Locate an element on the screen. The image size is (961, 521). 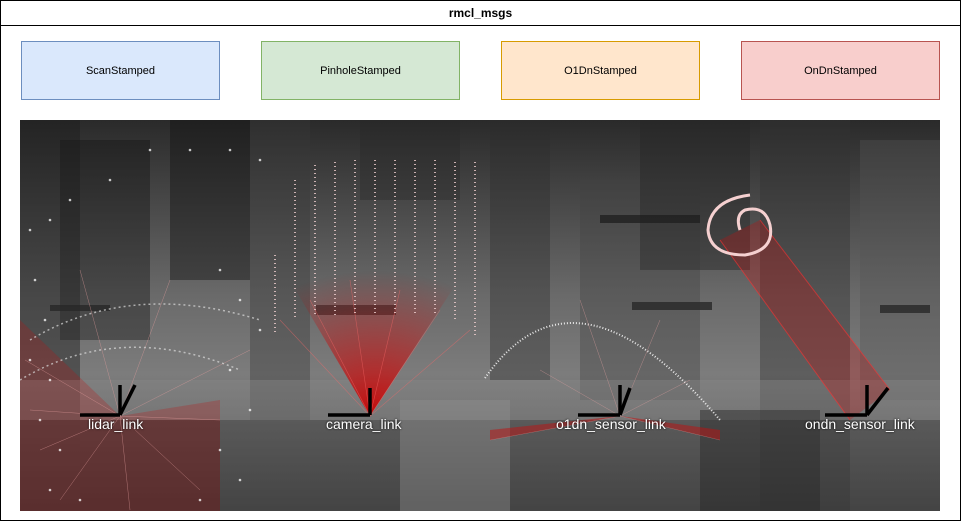
ondn-sensor-link-label: ondn_sensor_link is located at coordinates (860, 424).